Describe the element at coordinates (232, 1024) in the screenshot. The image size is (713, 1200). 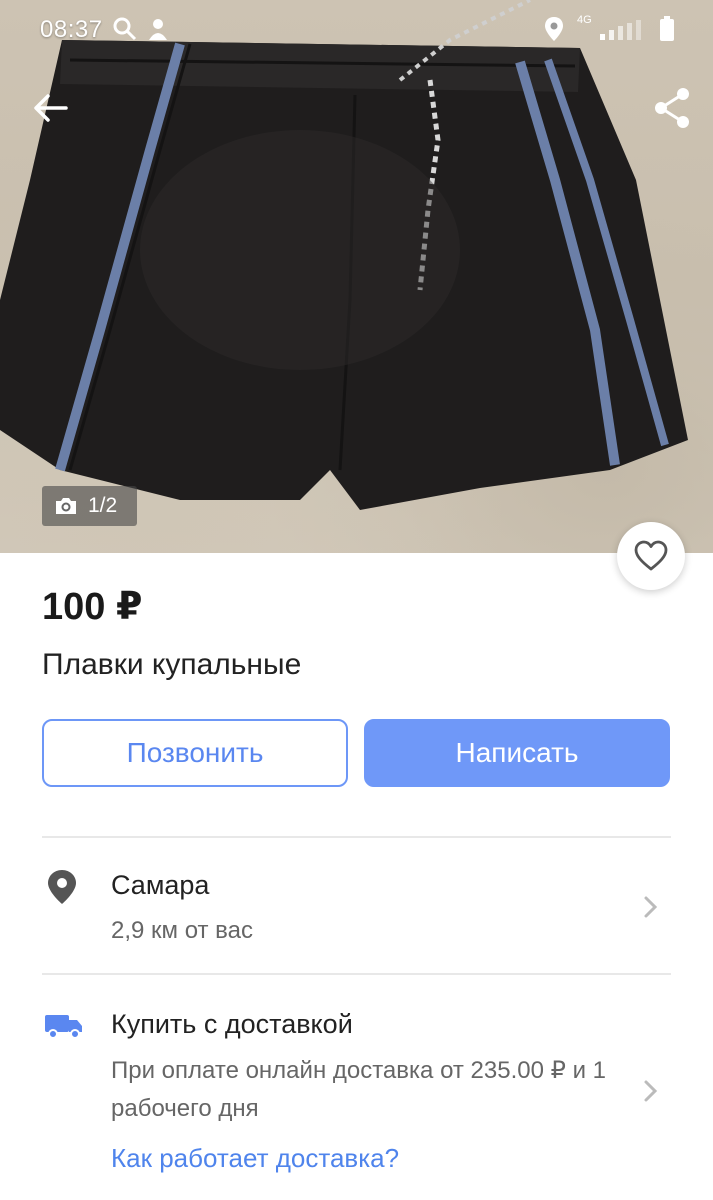
I see `delivery-title: Купить с доставкой` at that location.